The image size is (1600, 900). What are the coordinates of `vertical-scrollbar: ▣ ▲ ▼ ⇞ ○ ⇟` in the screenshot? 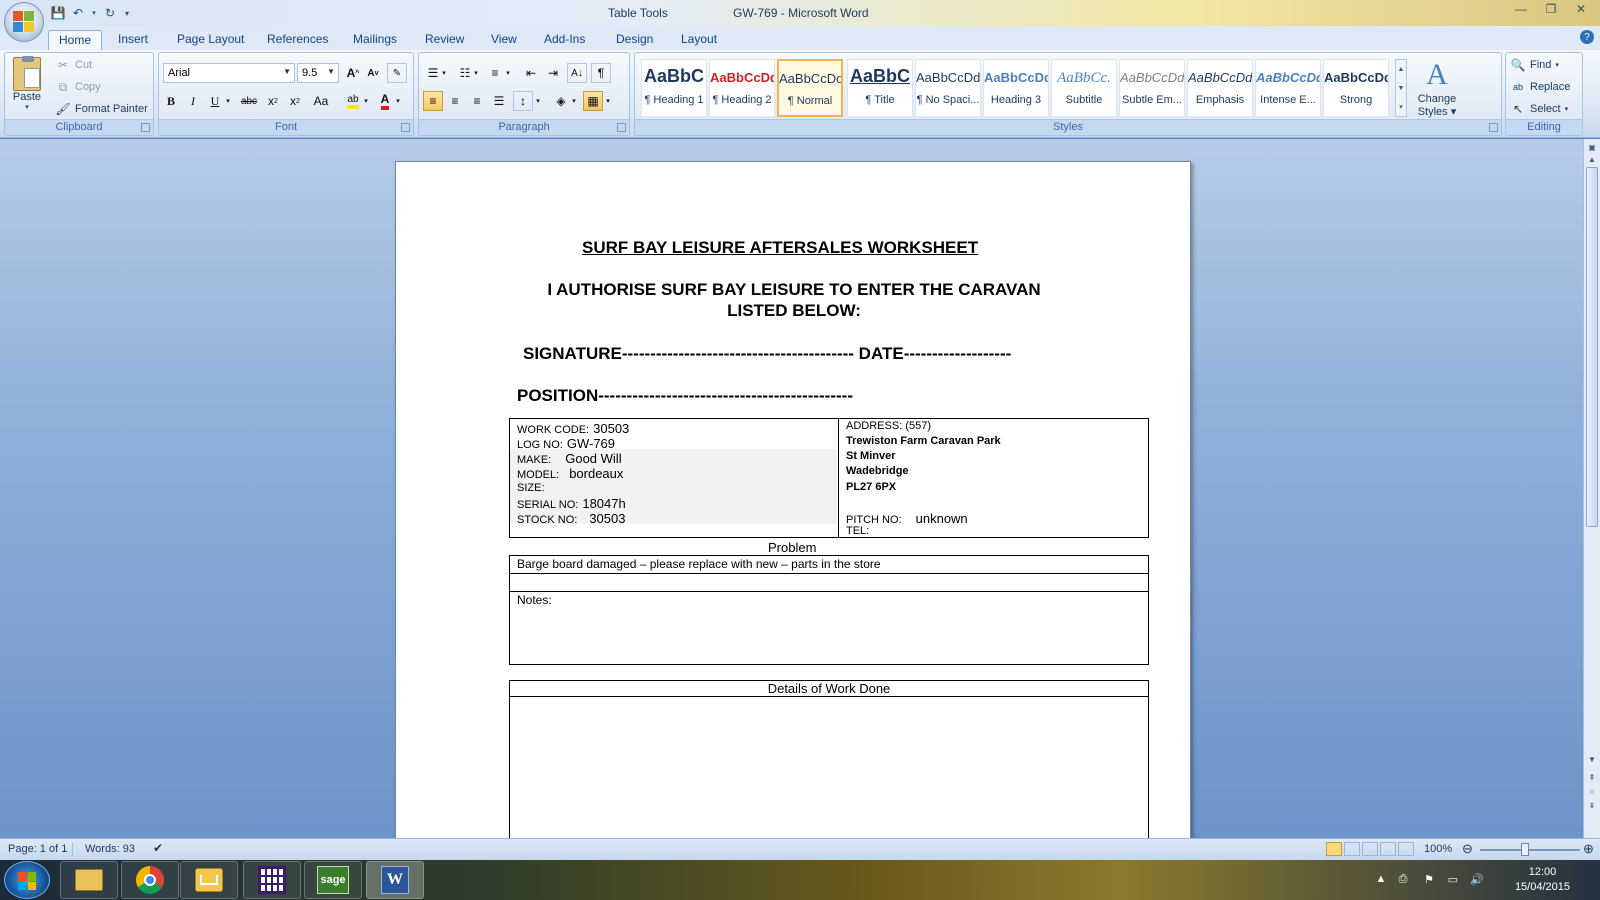 It's located at (1591, 488).